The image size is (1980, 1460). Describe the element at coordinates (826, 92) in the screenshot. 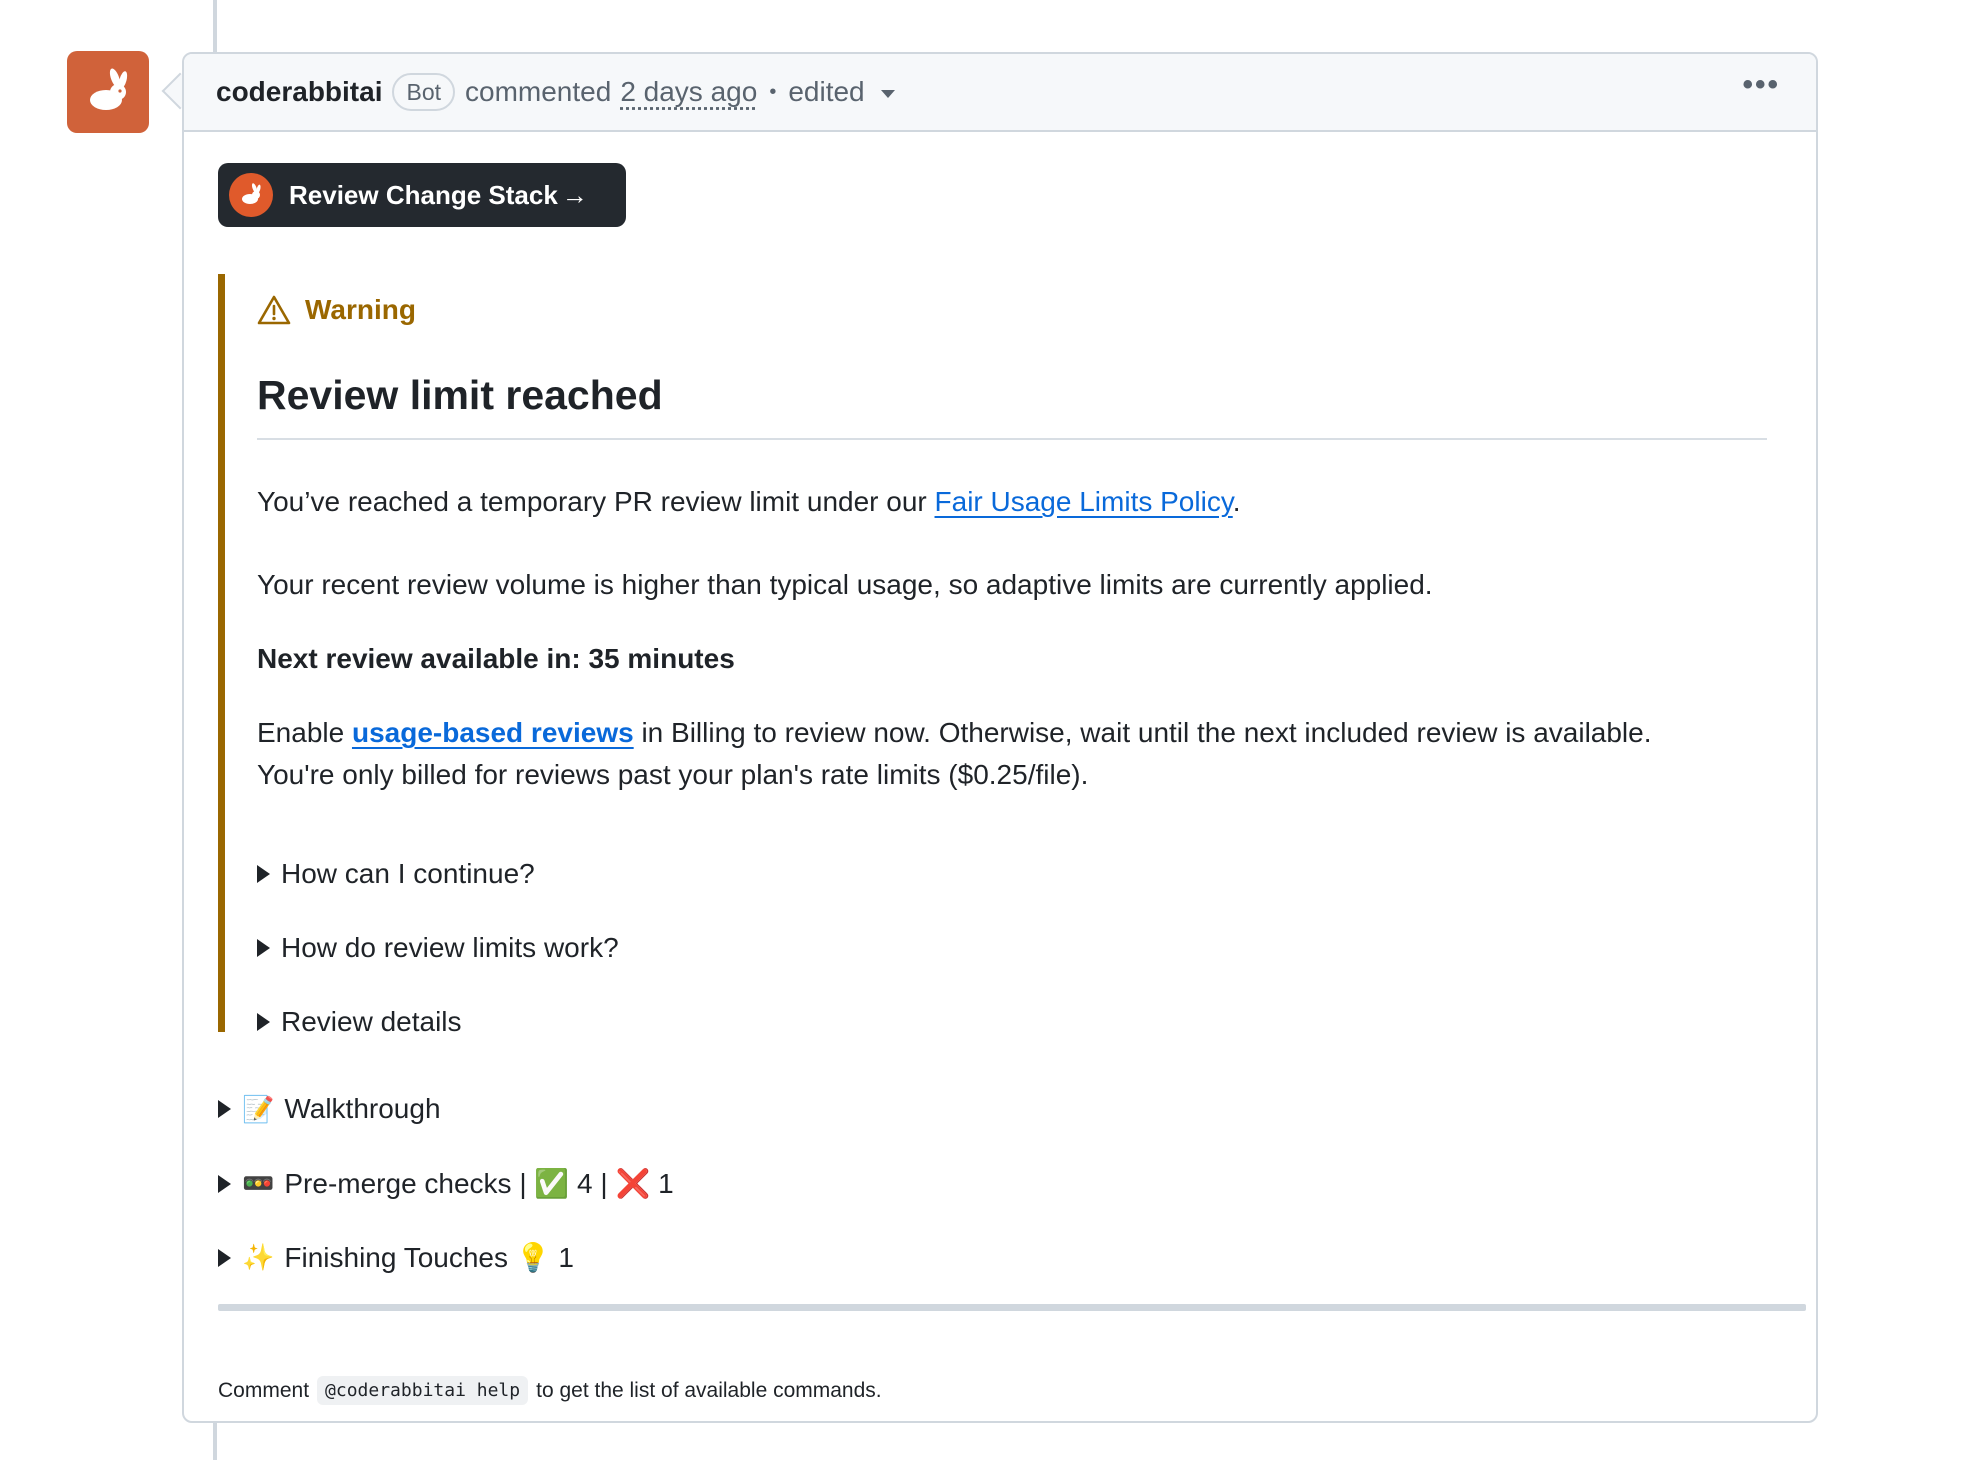

I see `edited-label: edited` at that location.